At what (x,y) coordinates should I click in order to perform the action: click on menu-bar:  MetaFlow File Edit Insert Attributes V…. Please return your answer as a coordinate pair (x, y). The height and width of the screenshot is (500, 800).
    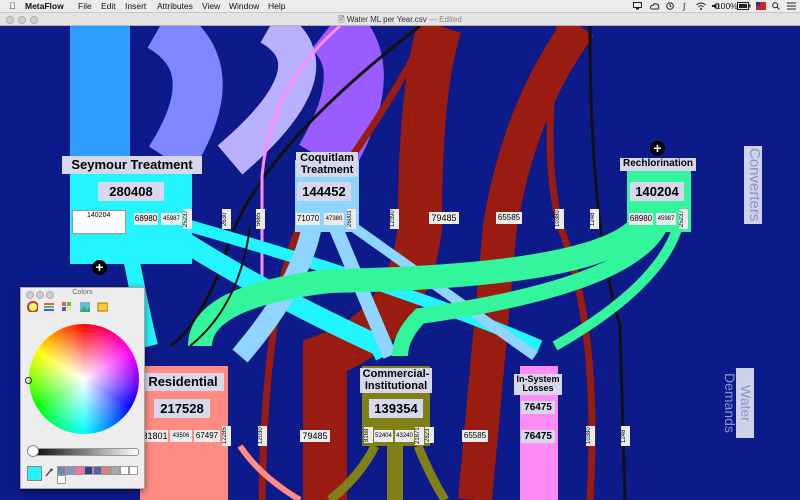
    Looking at the image, I should click on (400, 6).